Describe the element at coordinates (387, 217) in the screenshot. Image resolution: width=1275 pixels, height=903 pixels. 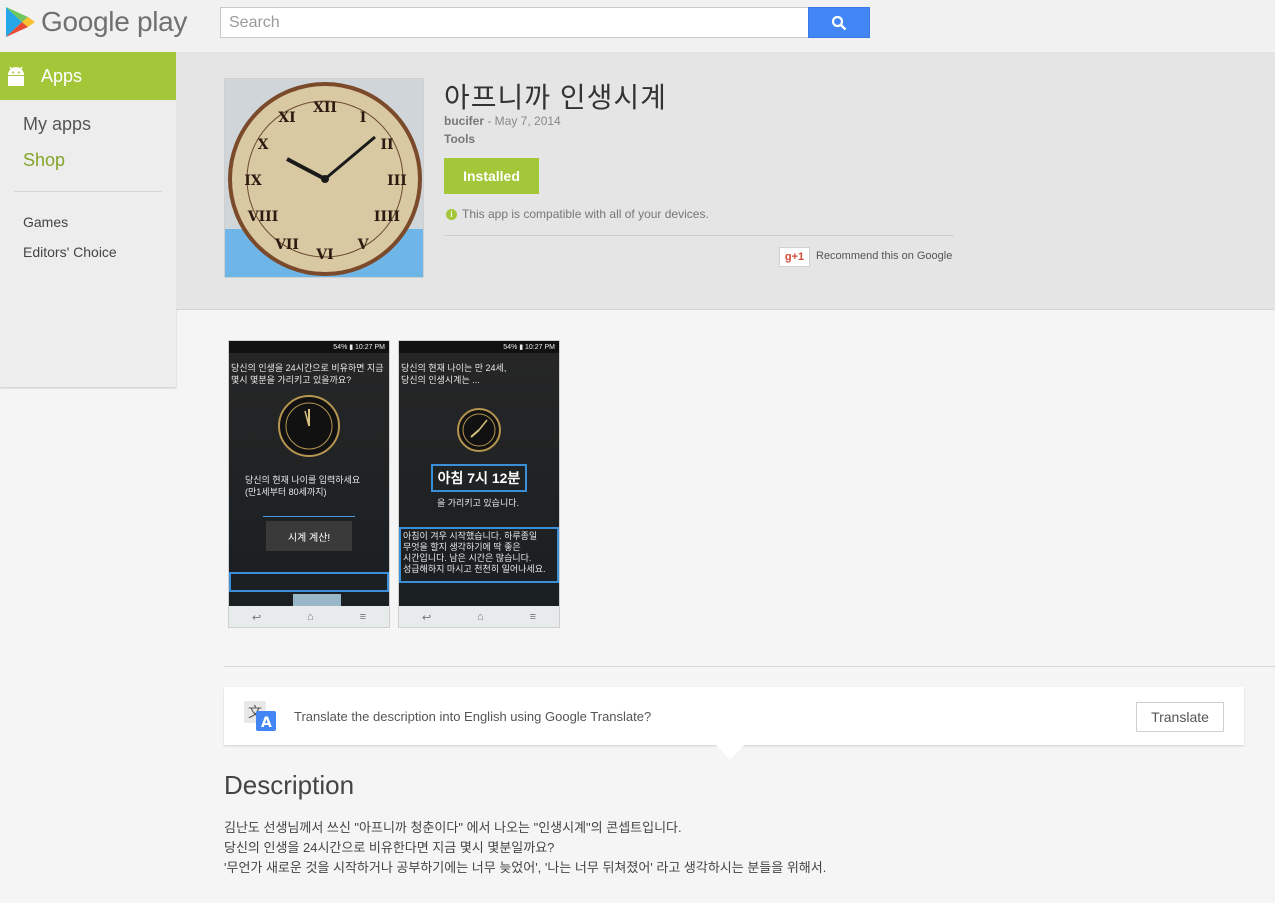
I see `svg-text: IIII` at that location.